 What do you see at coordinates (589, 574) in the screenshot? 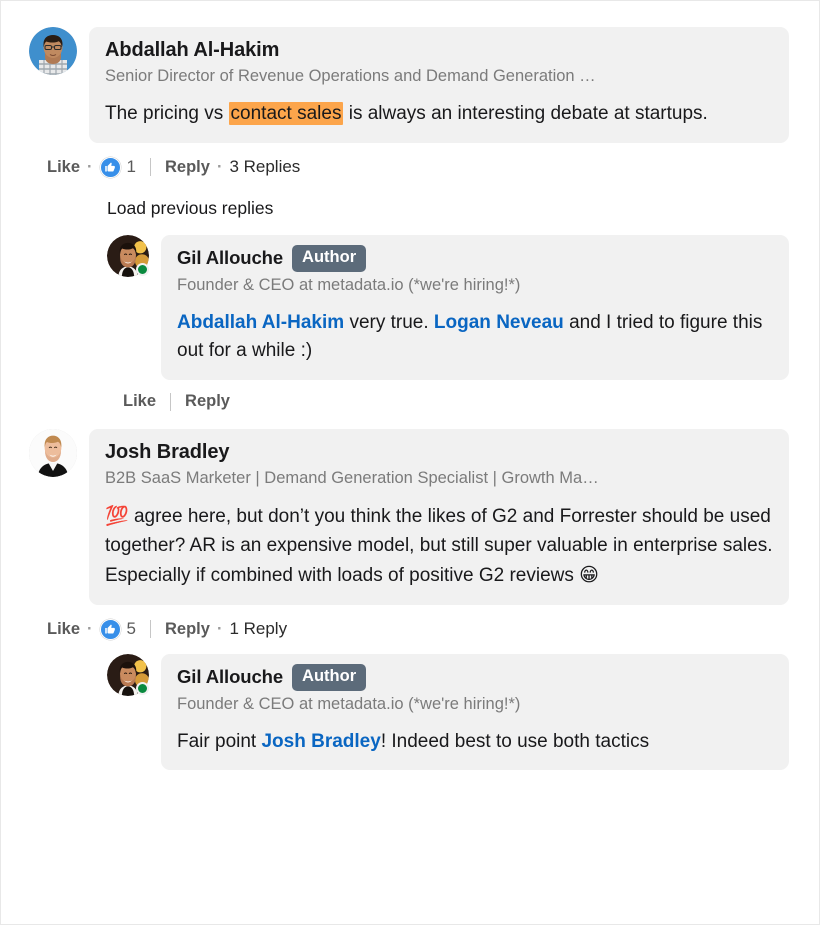
I see `grinning-face-emoji: 😁` at bounding box center [589, 574].